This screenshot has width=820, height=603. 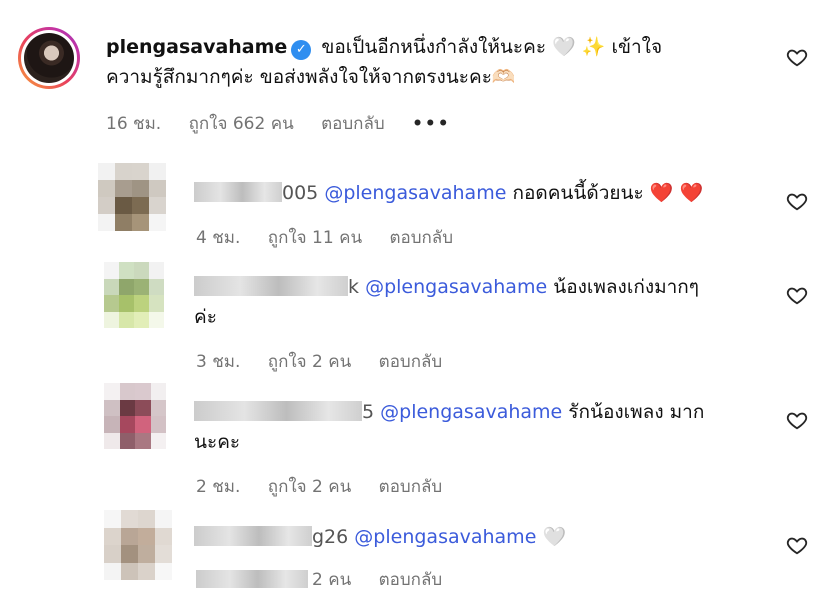 I want to click on comment-text-line1: ขอเป็นอีกหนึ่งกำลังให้นะคะ, so click(x=434, y=47).